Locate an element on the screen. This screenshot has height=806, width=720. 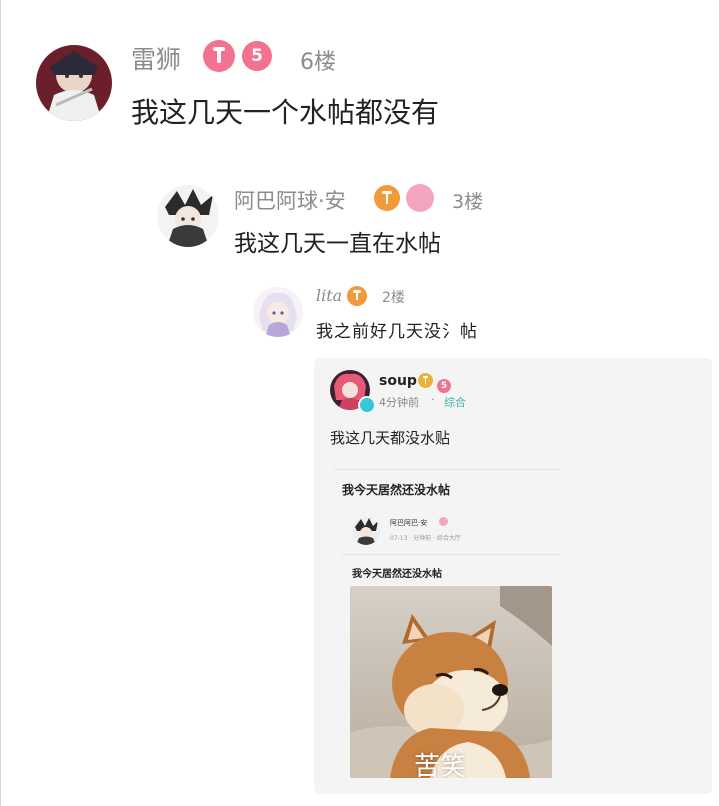
nested-text: 我今天居然还没水帖 is located at coordinates (397, 574).